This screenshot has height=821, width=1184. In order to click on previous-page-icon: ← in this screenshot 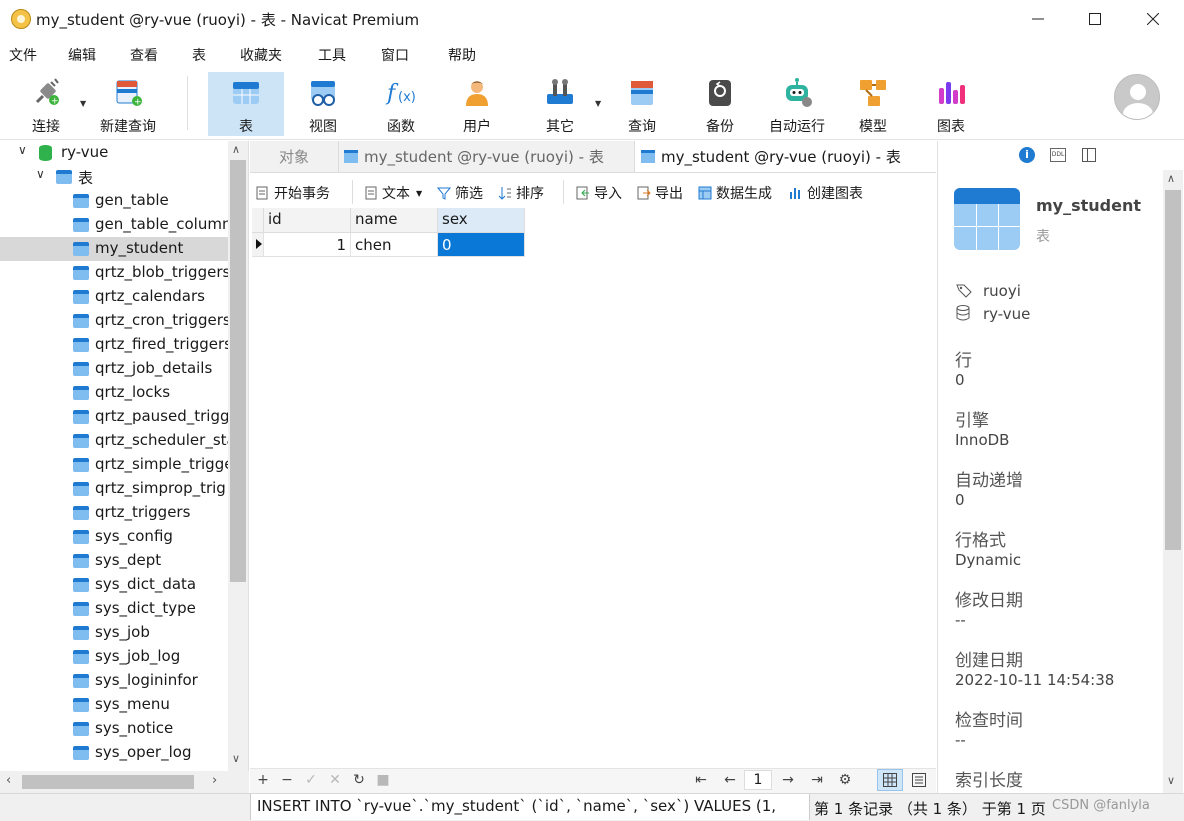, I will do `click(730, 780)`.